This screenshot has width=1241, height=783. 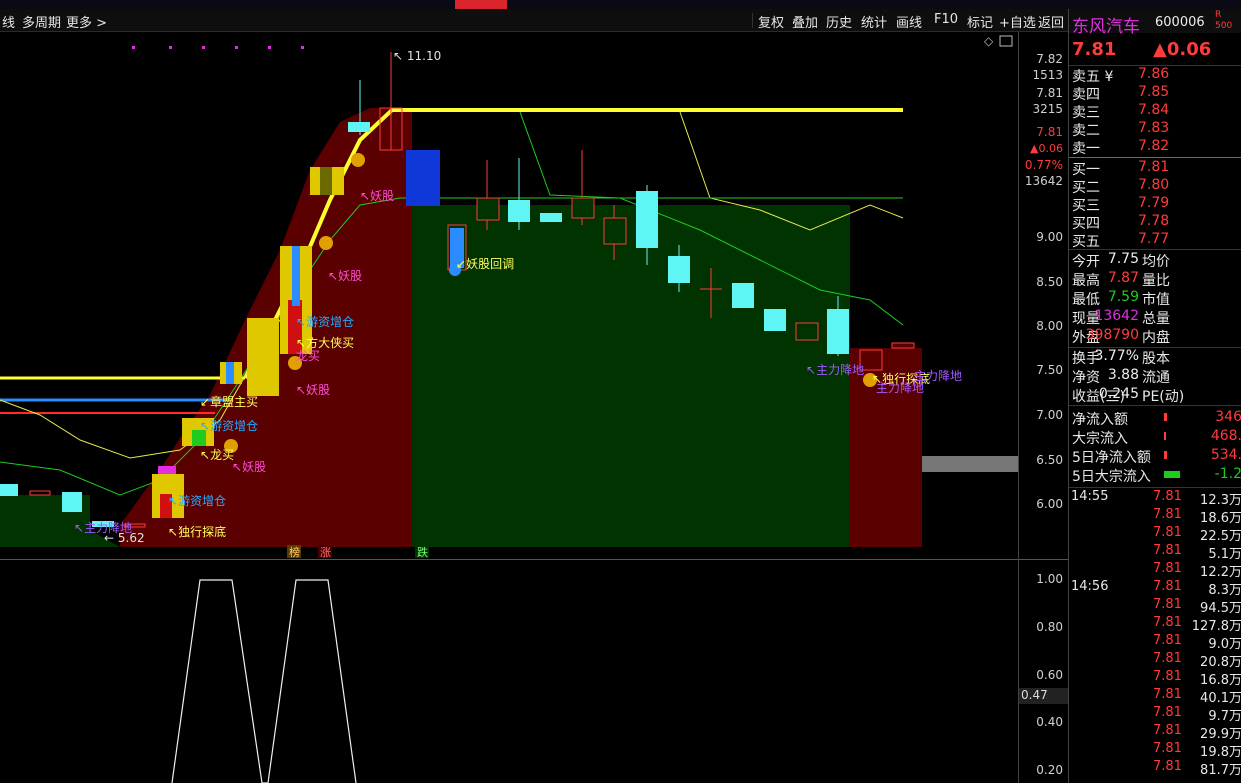 What do you see at coordinates (325, 342) in the screenshot?
I see `svg-text: ↖方大侠买` at bounding box center [325, 342].